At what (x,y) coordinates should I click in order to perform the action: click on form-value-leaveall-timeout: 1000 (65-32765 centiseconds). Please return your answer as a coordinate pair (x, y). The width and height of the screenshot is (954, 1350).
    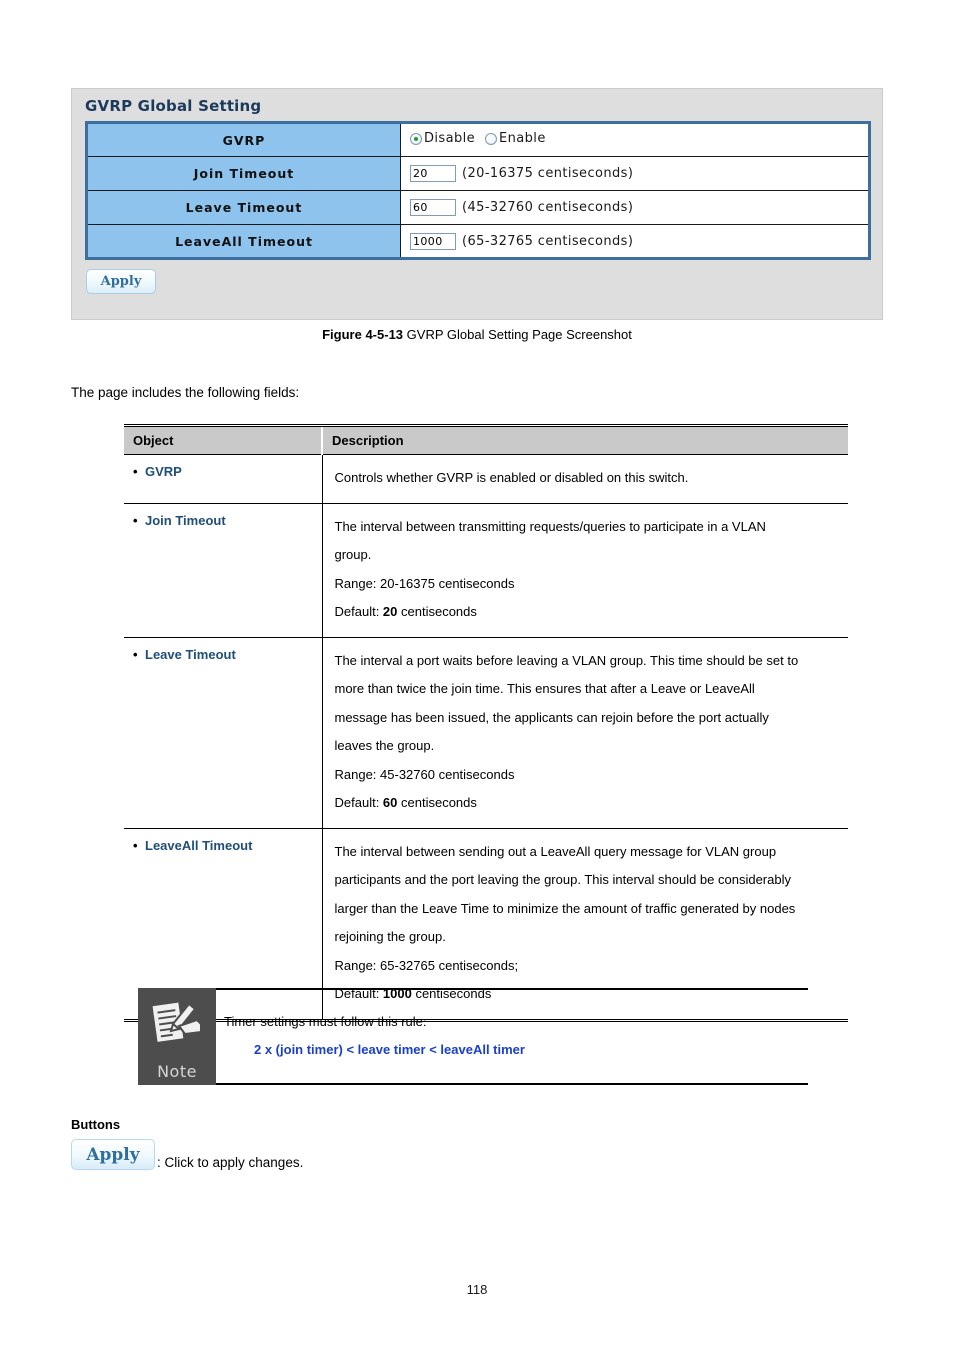
    Looking at the image, I should click on (635, 242).